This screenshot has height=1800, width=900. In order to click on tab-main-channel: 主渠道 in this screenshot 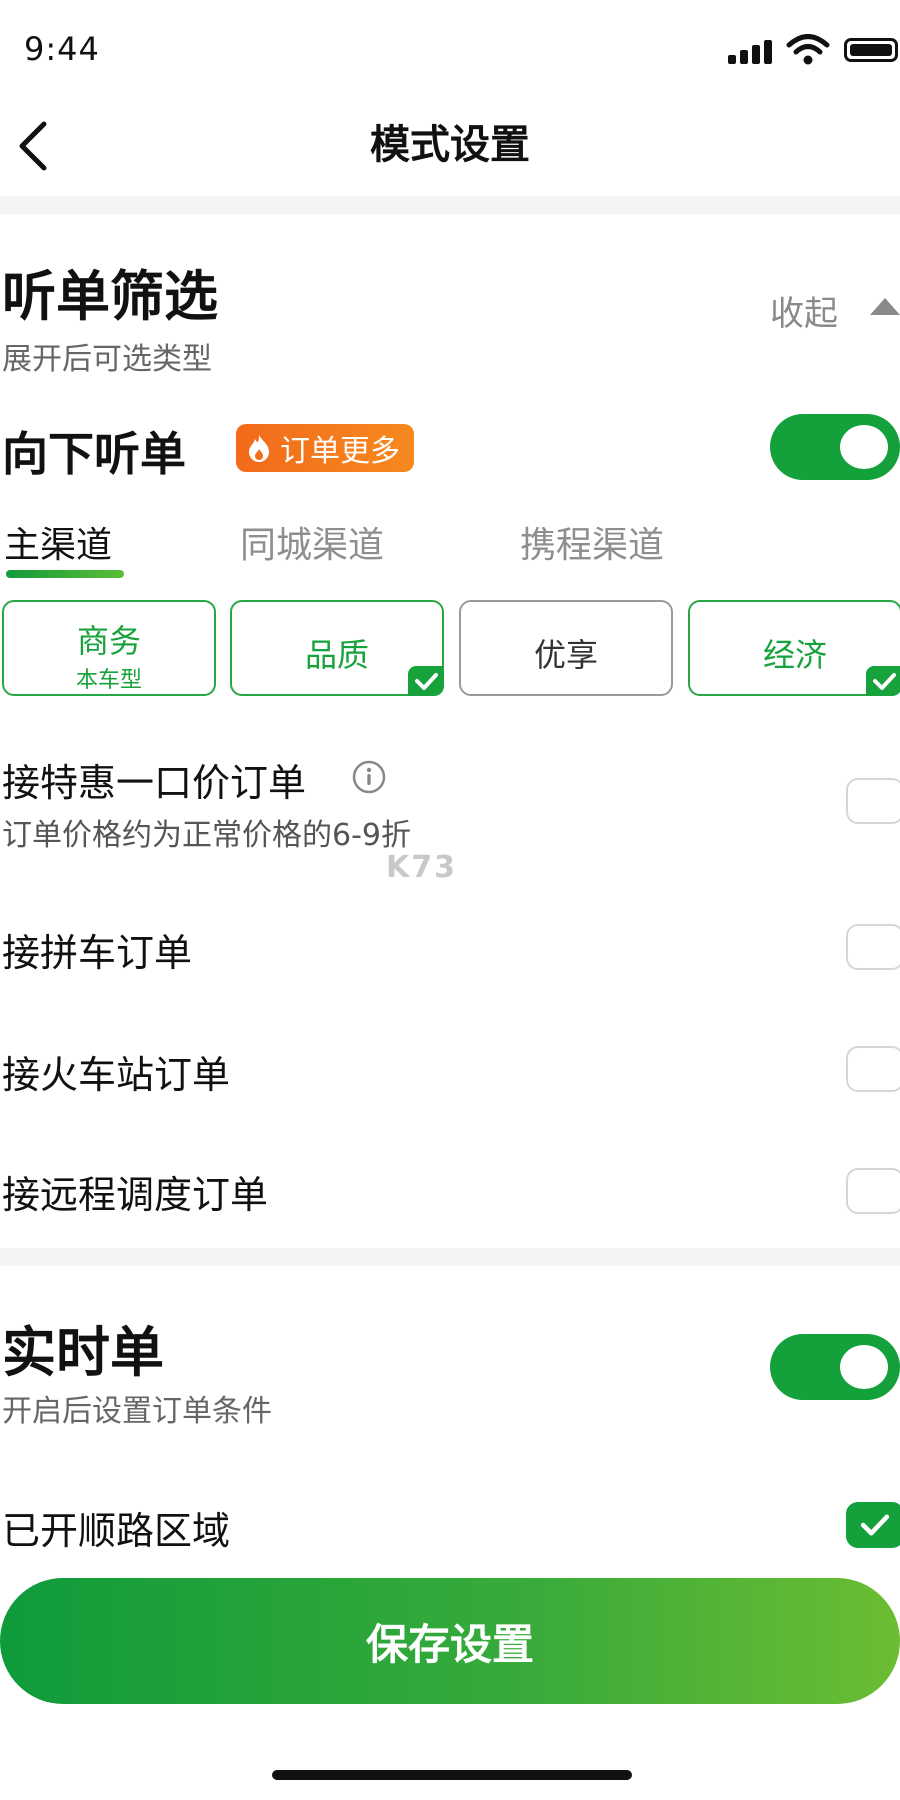, I will do `click(58, 542)`.